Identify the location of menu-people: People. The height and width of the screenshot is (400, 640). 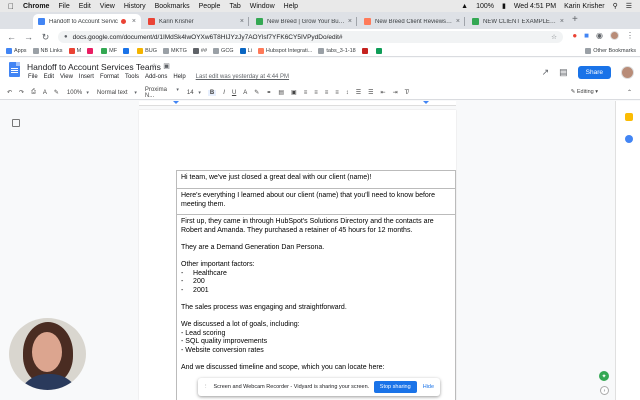
(210, 6).